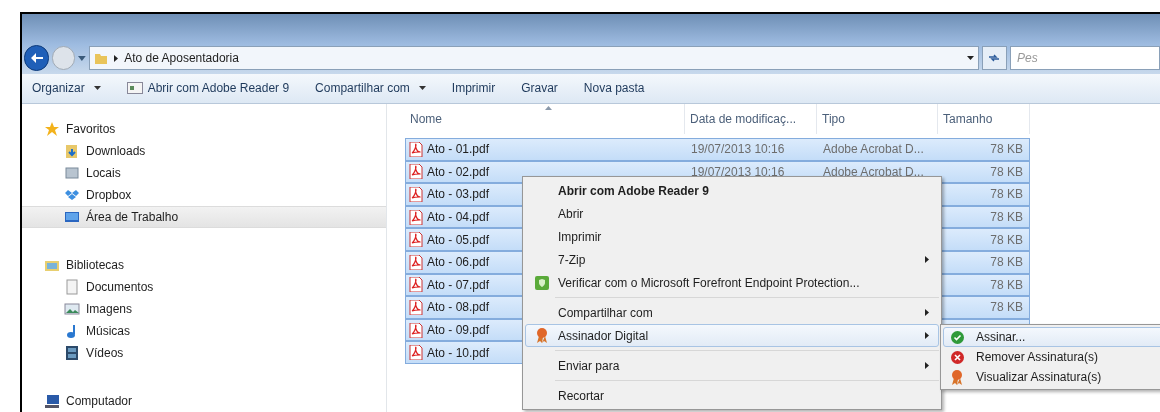  What do you see at coordinates (548, 108) in the screenshot?
I see `sort-arrow-icon` at bounding box center [548, 108].